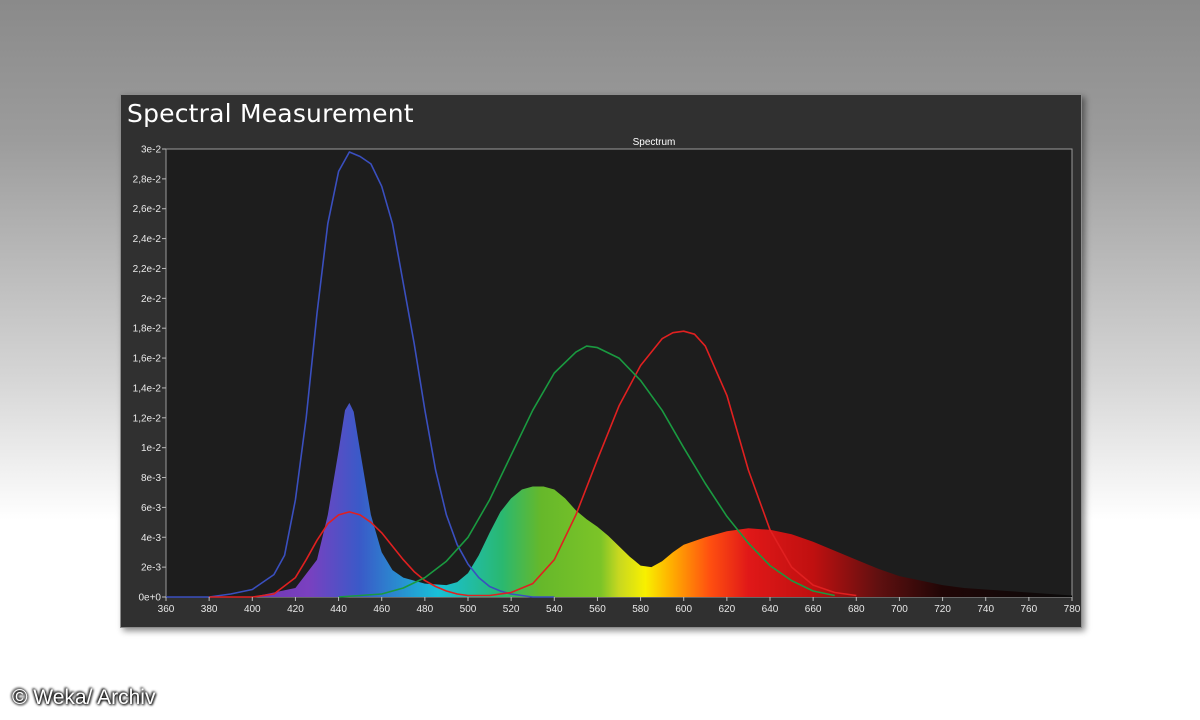 Image resolution: width=1200 pixels, height=720 pixels. I want to click on x-tick-label: 420, so click(295, 609).